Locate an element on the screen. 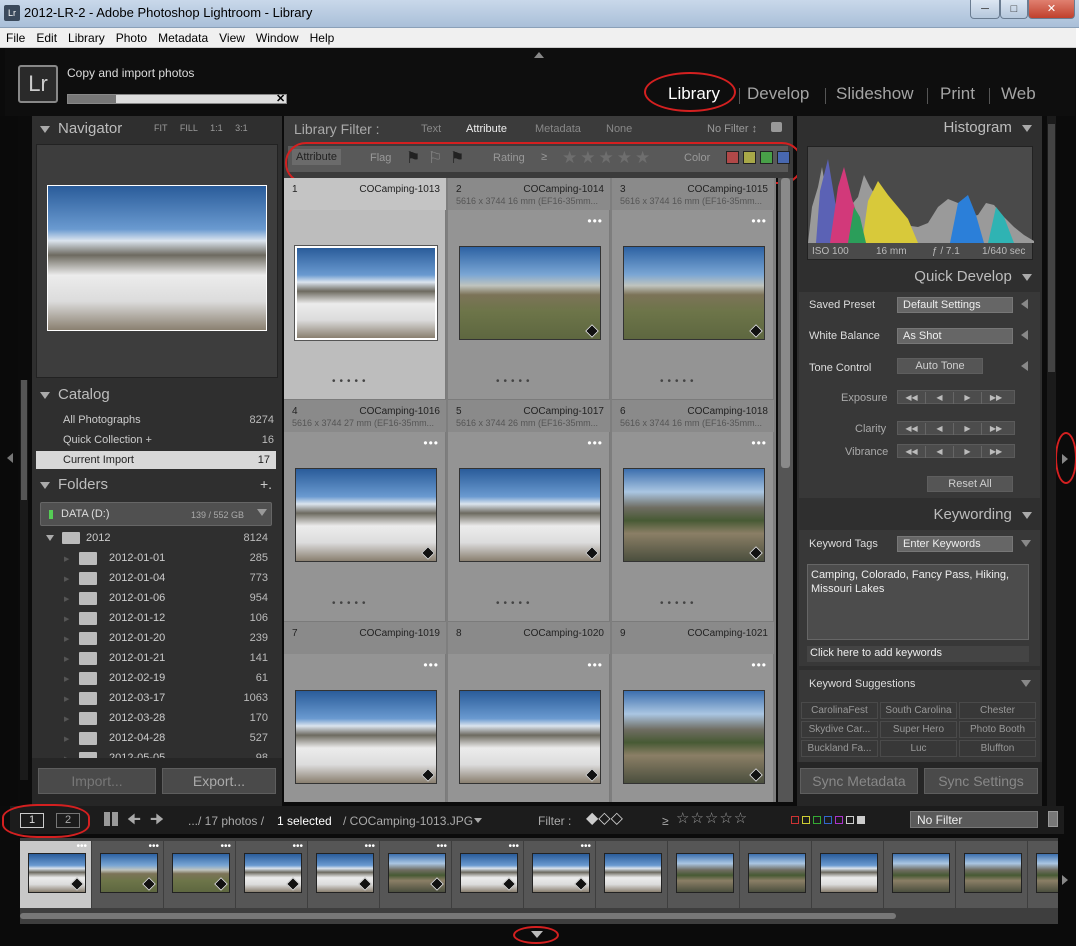 This screenshot has height=946, width=1079. filmstrip-filename: / COCamping-1013.JPG is located at coordinates (408, 821).